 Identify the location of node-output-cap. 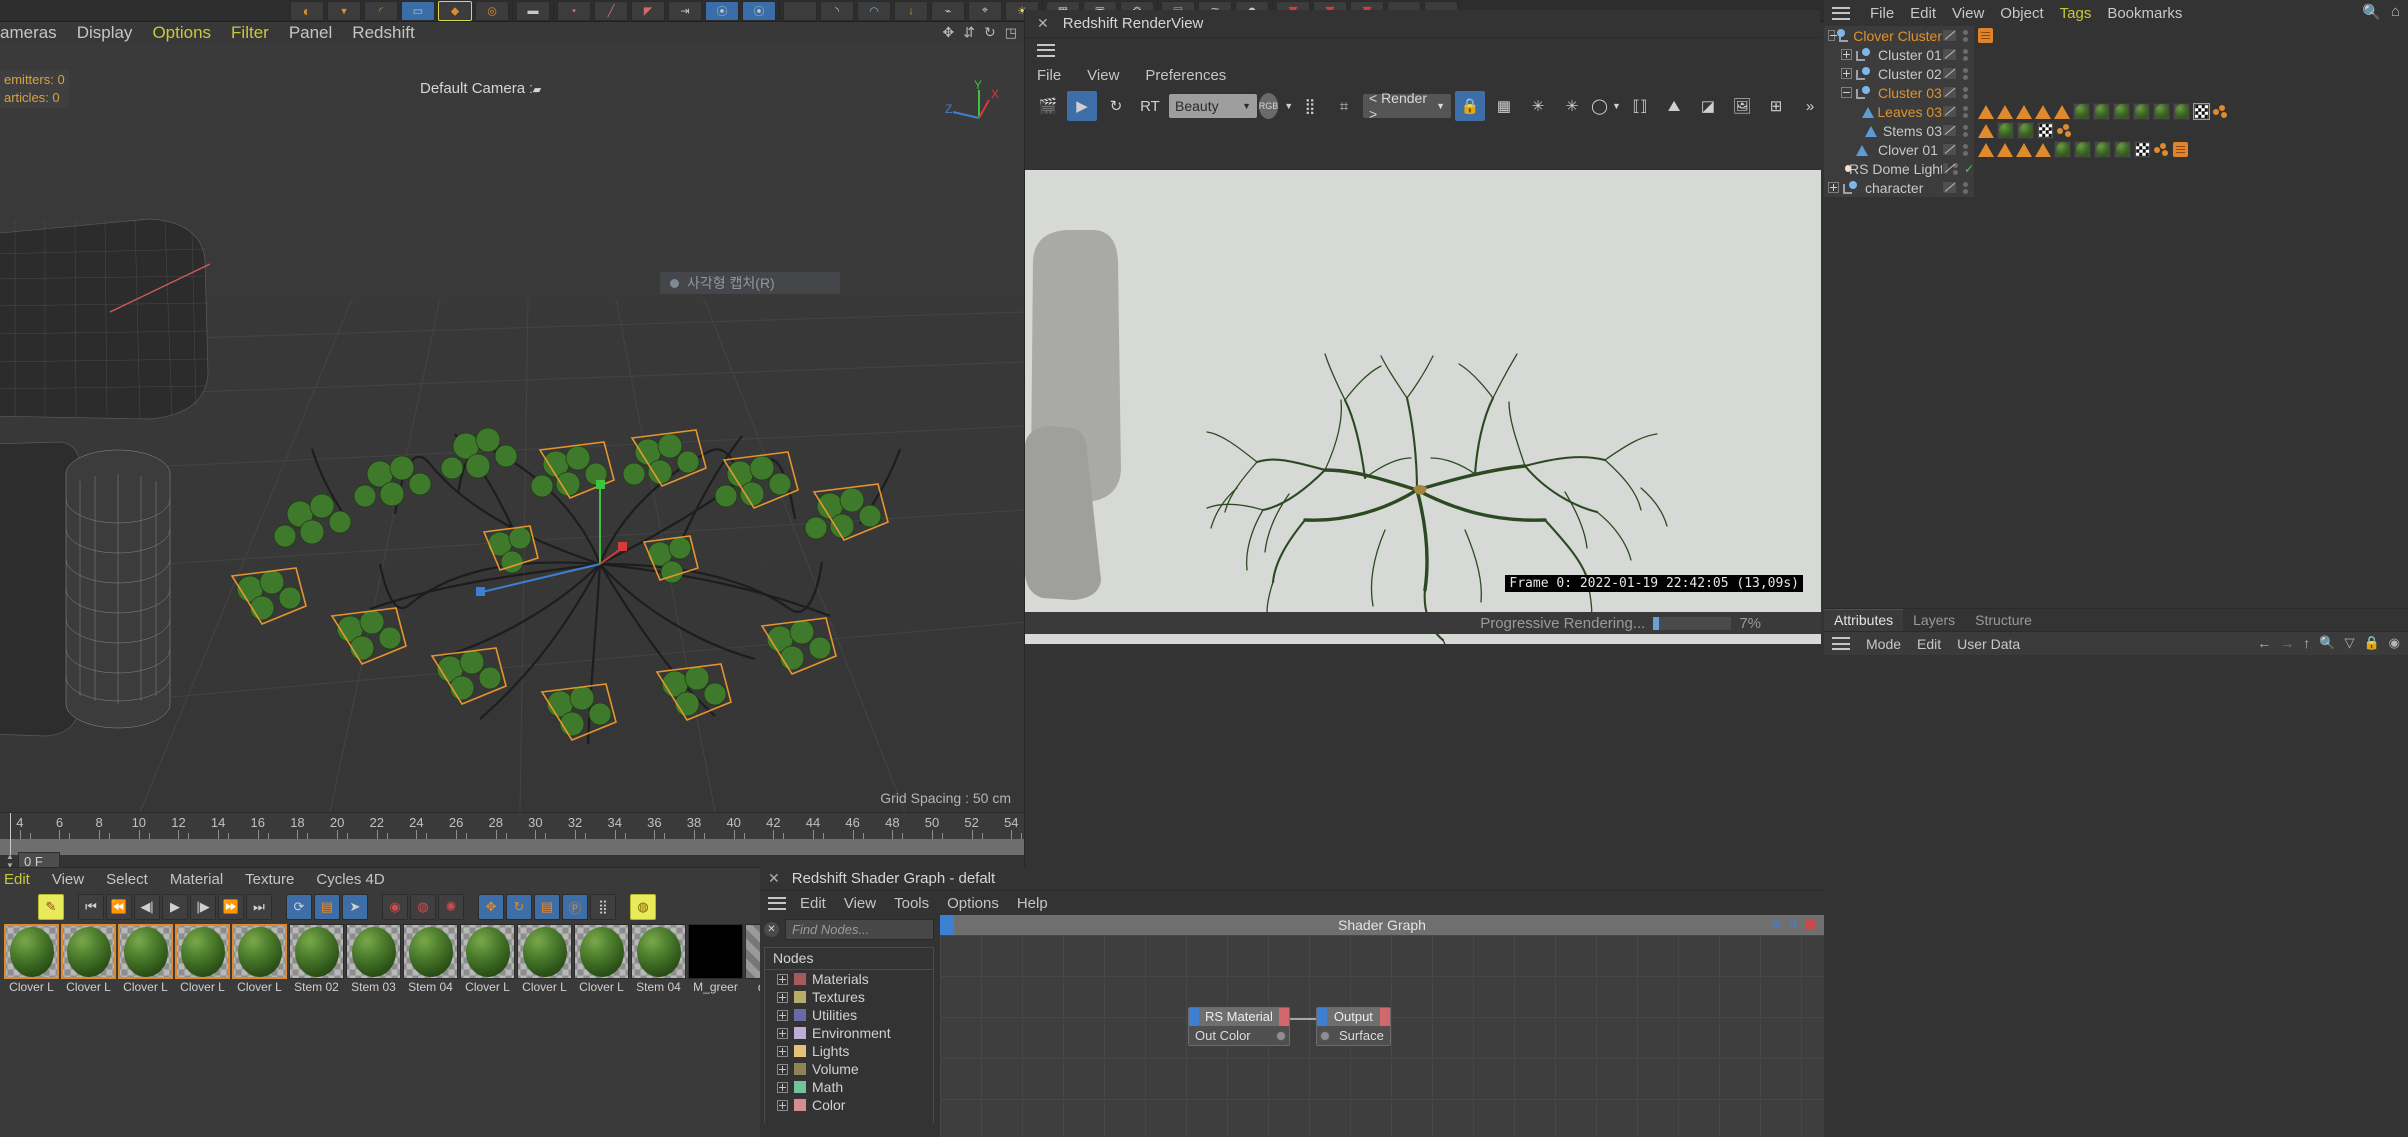
(1384, 1017).